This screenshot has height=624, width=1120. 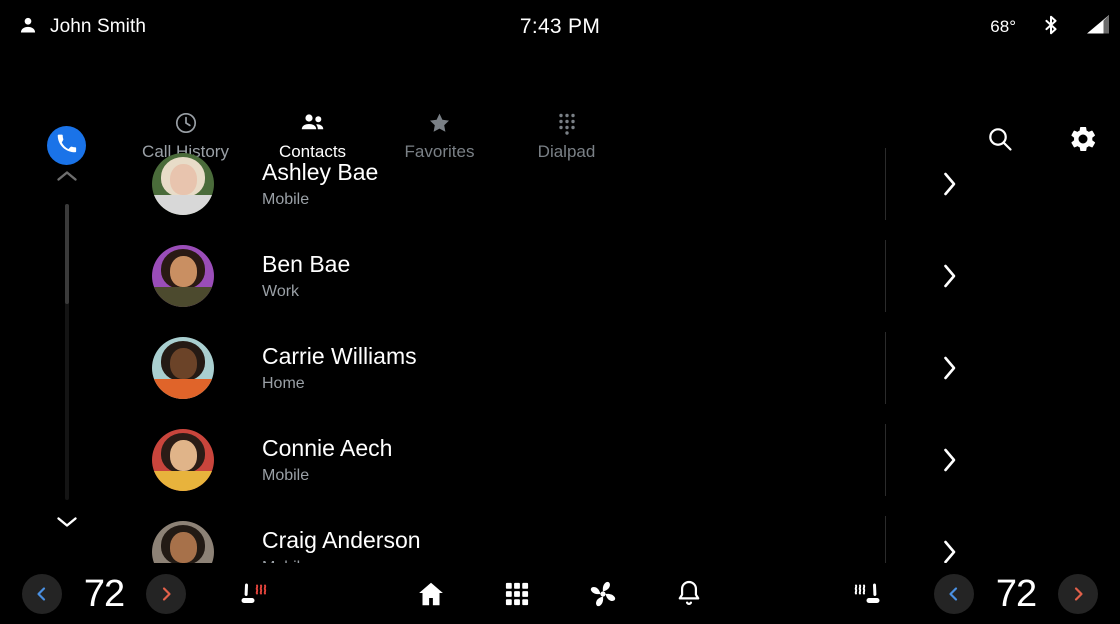 I want to click on driver-temp-value: 72, so click(x=104, y=593).